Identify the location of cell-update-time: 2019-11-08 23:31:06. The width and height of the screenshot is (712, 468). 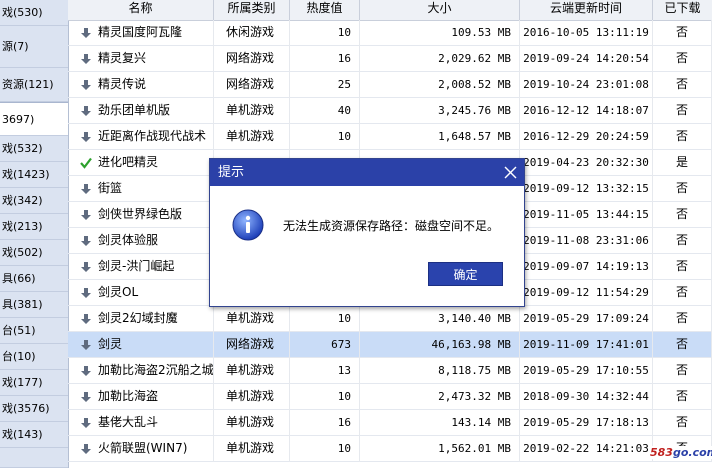
(586, 241).